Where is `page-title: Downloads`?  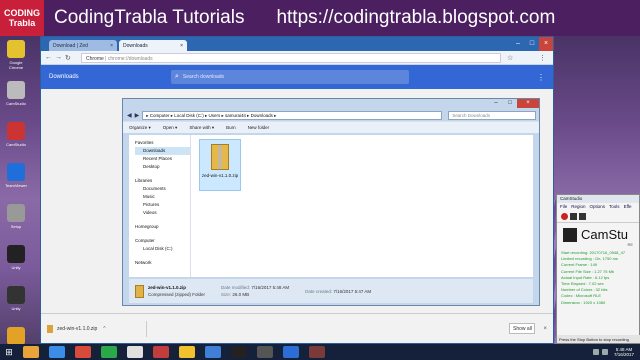 page-title: Downloads is located at coordinates (64, 77).